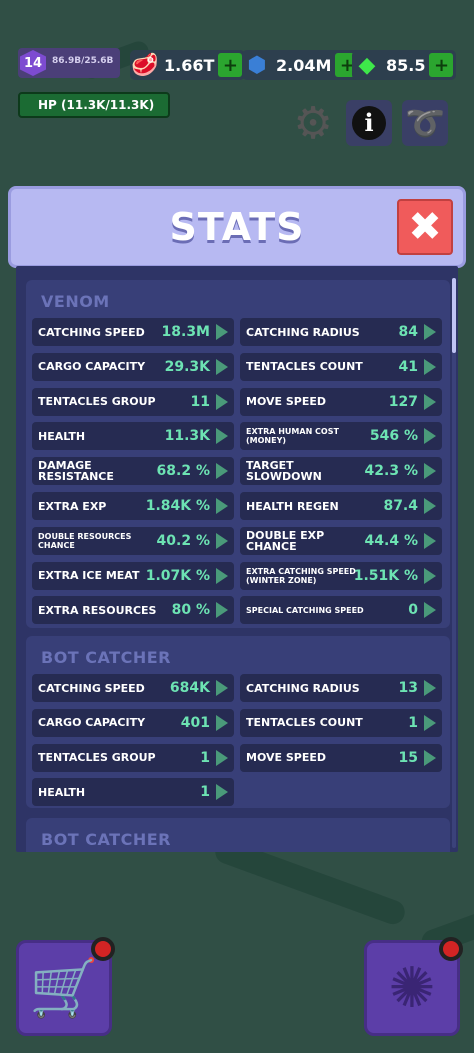 The width and height of the screenshot is (474, 1053). I want to click on notification-dot, so click(451, 949).